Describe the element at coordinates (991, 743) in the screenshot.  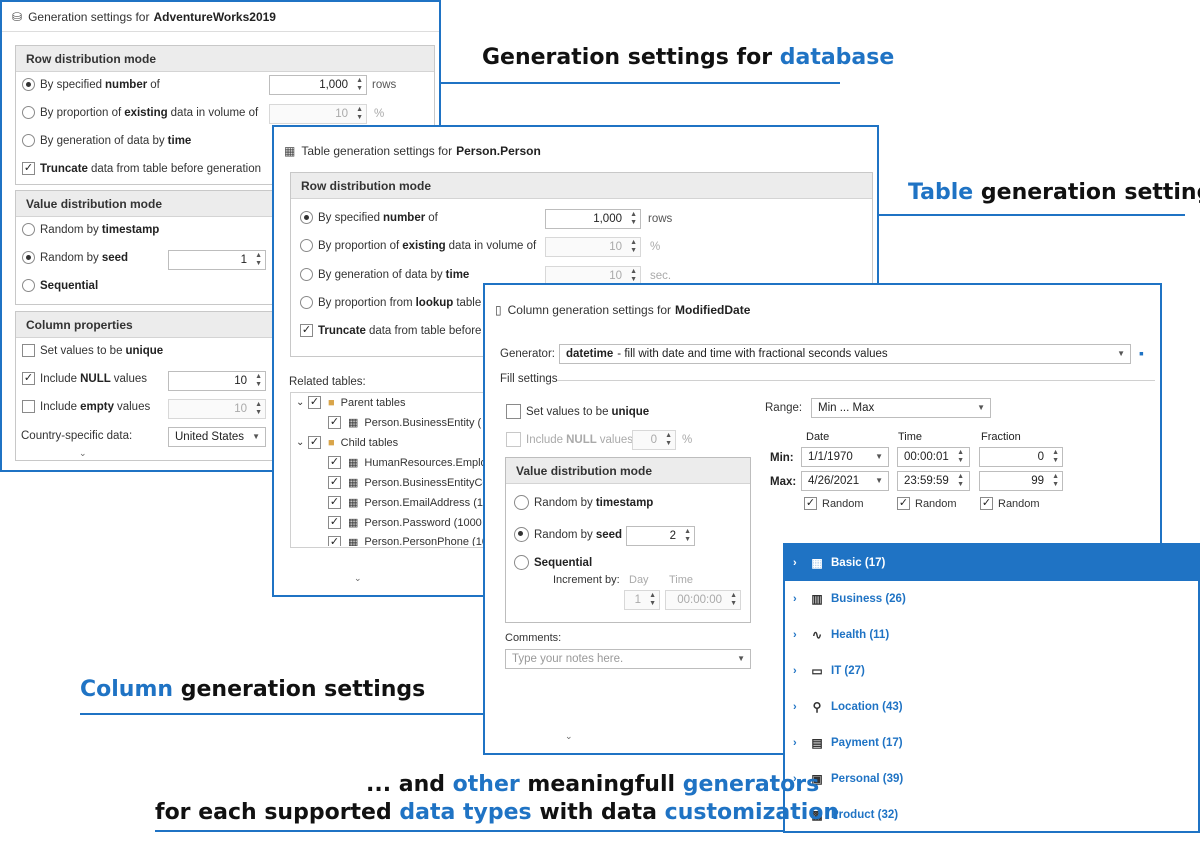
I see `category-payment: › ▤ Payment (17)` at that location.